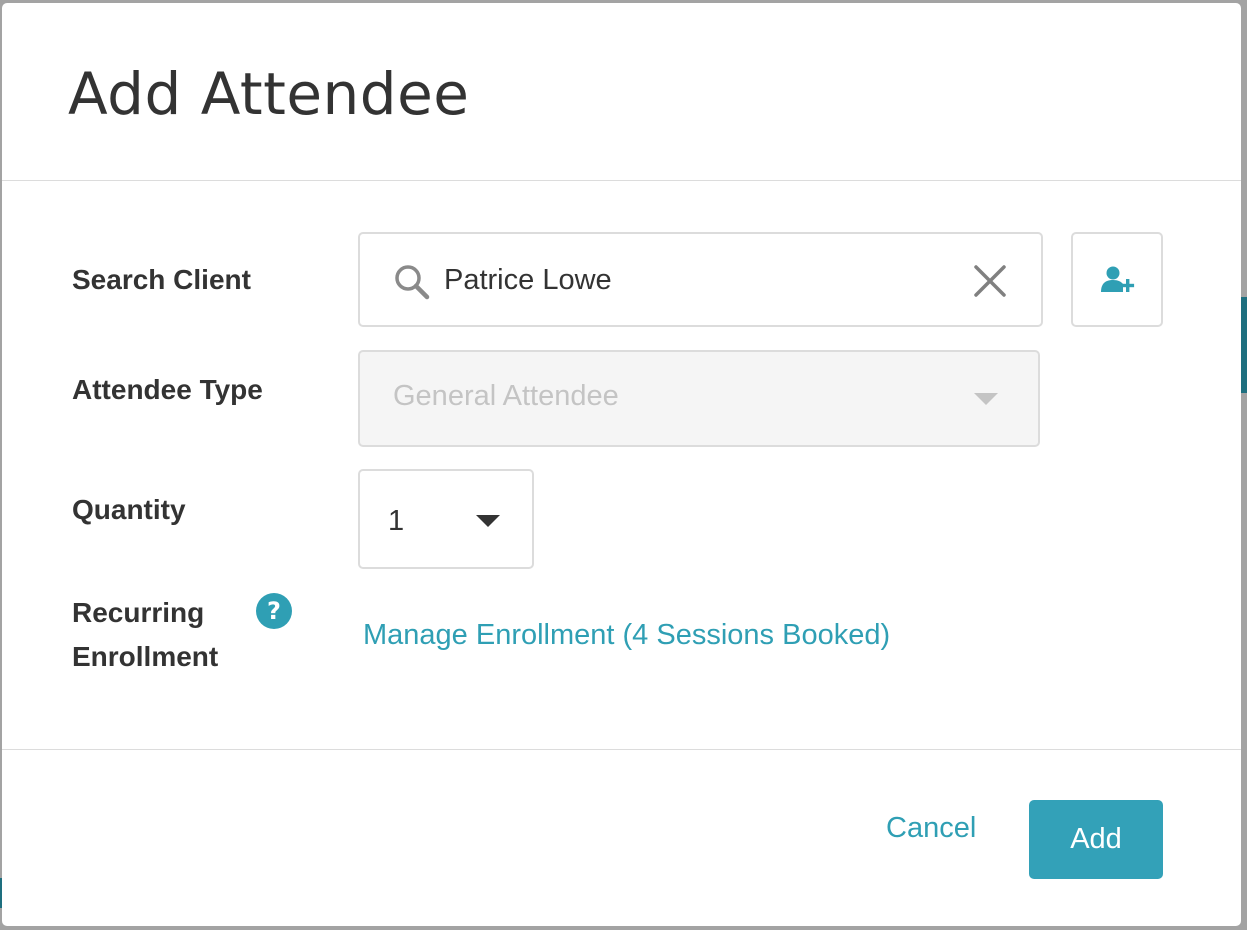 The height and width of the screenshot is (930, 1247). Describe the element at coordinates (626, 635) in the screenshot. I see `manage-enrollment-link: Manage Enrollment (4 Sessions Booked)` at that location.